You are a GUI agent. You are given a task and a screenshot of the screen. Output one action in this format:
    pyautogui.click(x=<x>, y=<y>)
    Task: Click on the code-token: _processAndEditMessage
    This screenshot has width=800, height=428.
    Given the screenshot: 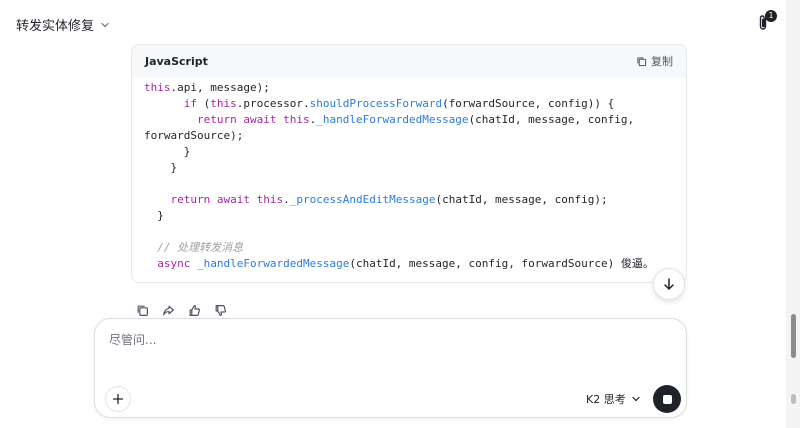 What is the action you would take?
    pyautogui.click(x=362, y=199)
    